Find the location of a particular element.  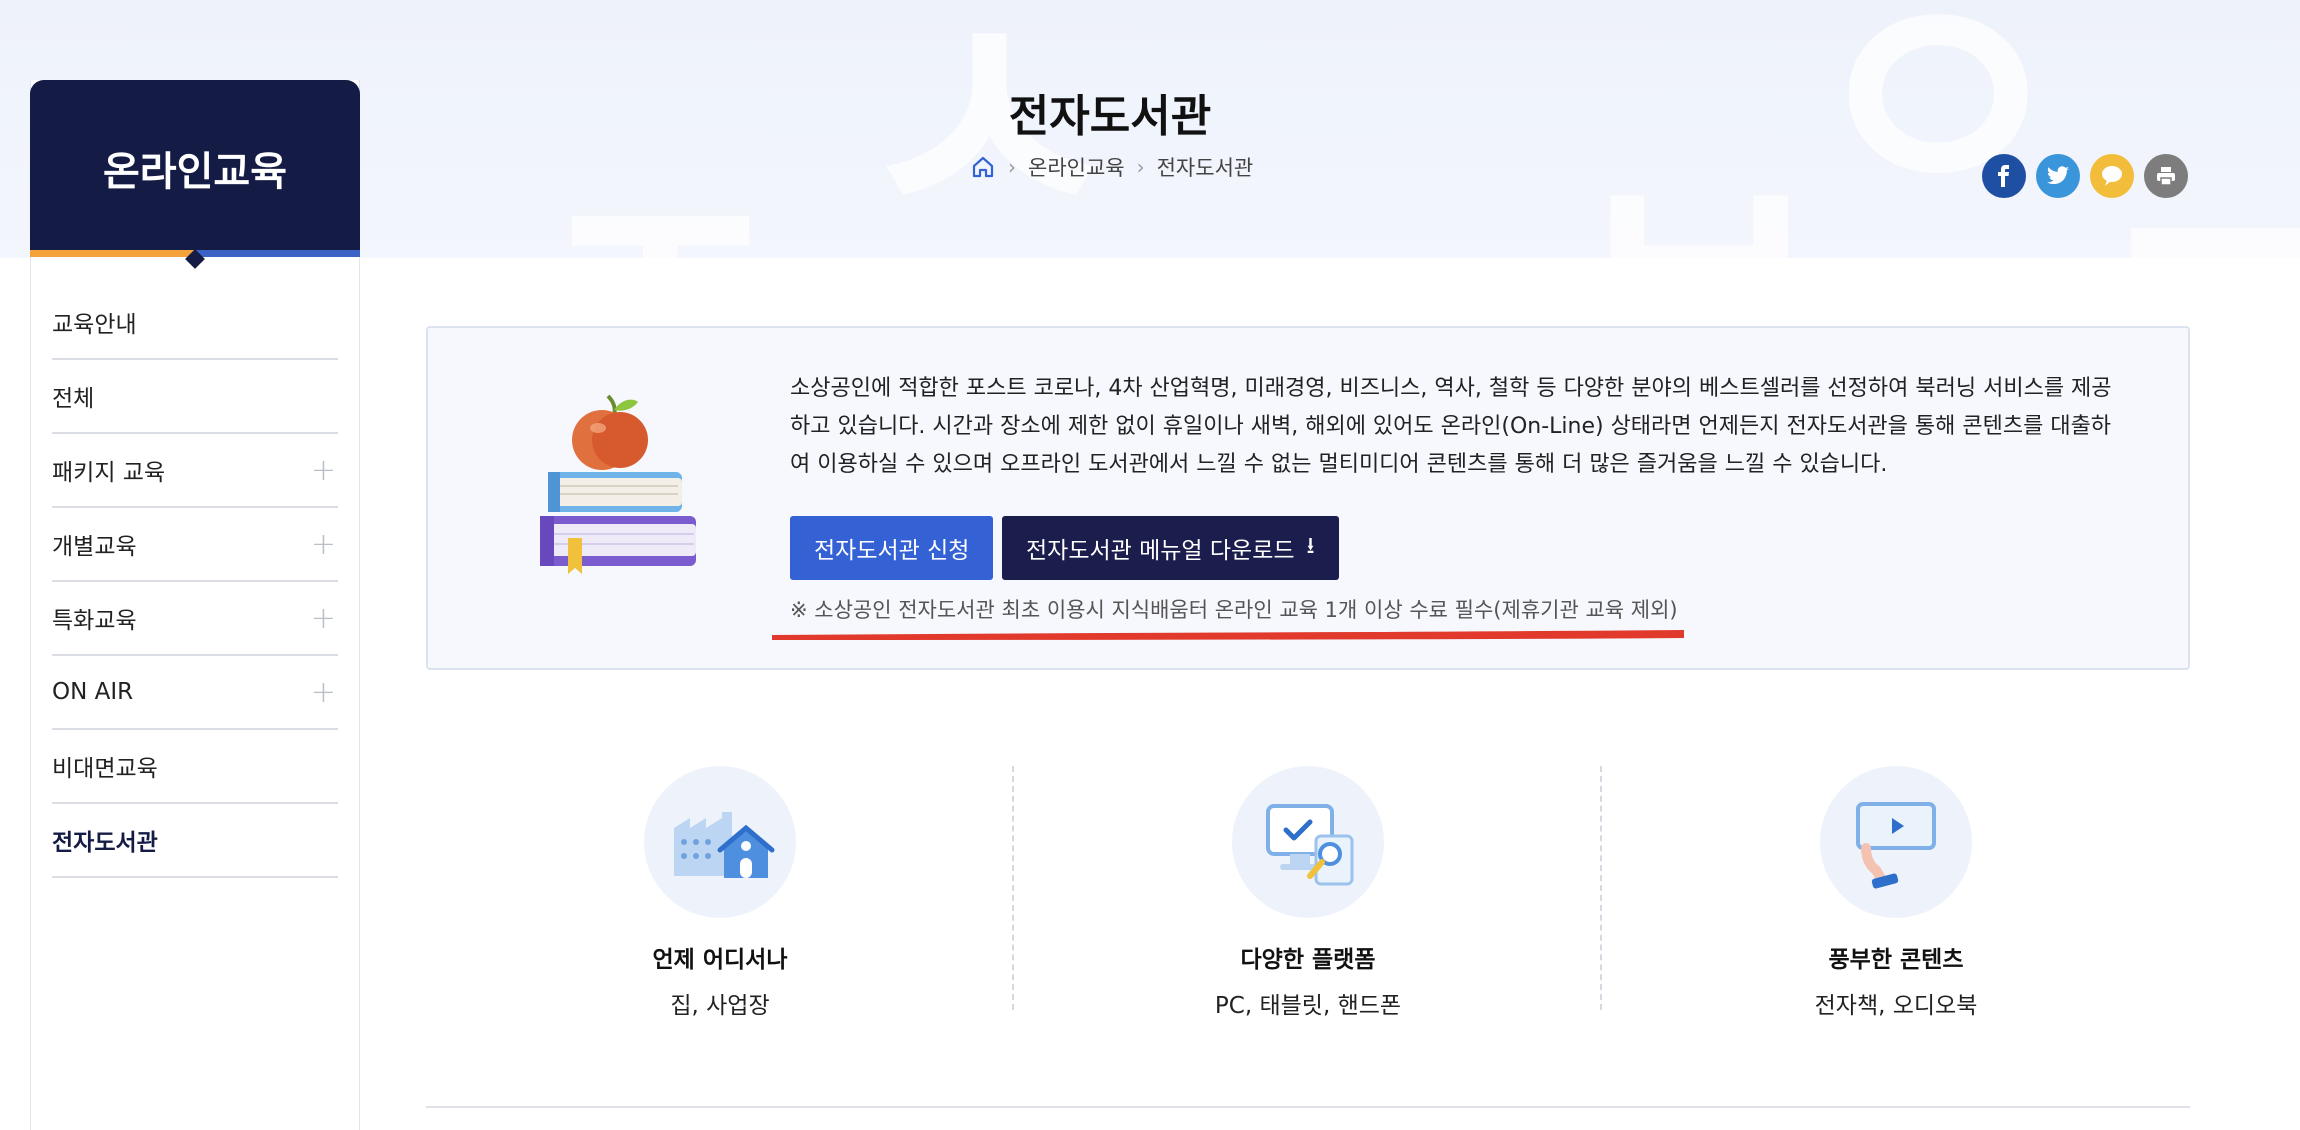

breadcrumb: › 온라인교육 › 전자도서관 is located at coordinates (1111, 167).